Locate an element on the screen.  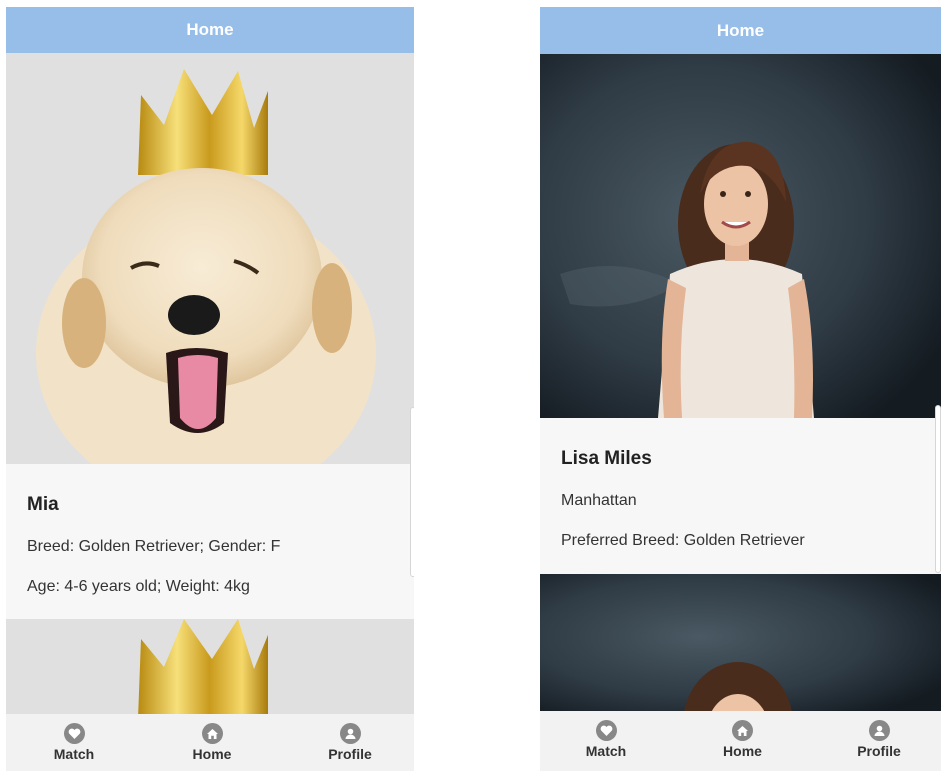
dog-photo-next is located at coordinates (210, 669).